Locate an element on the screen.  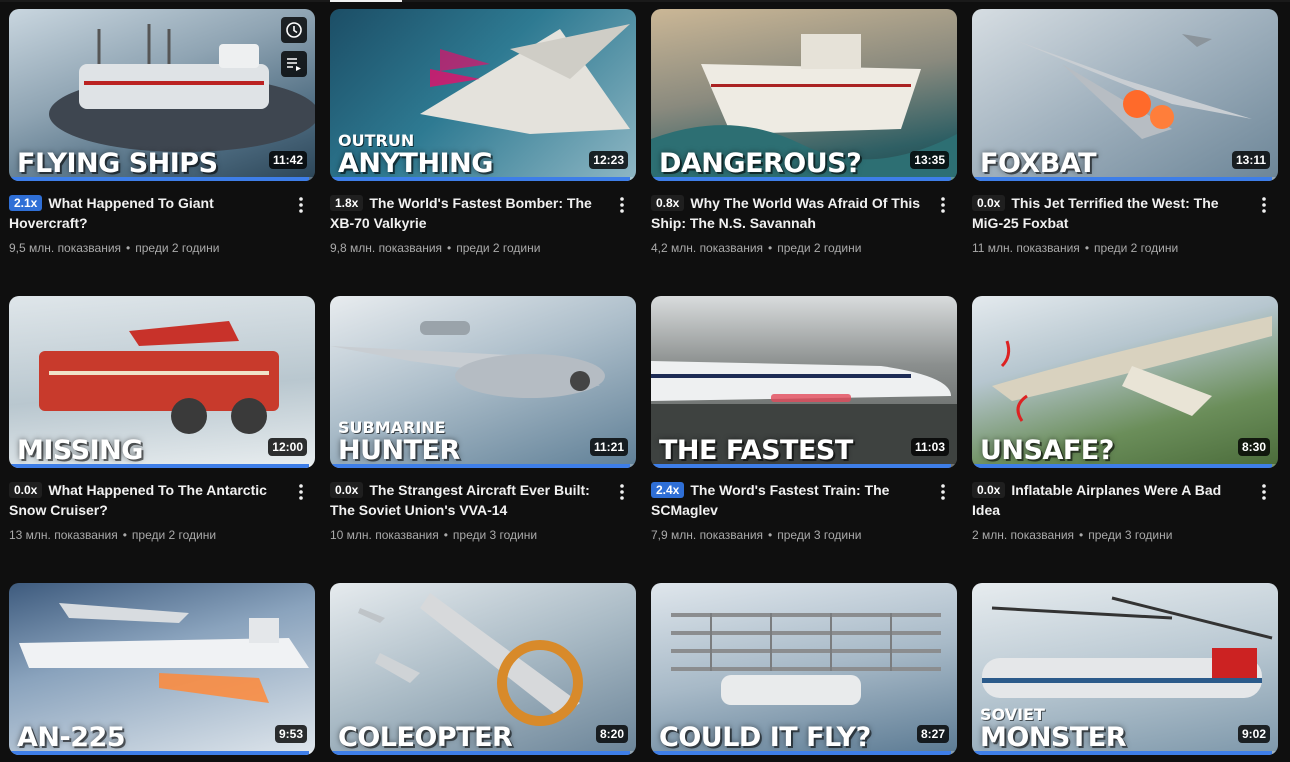
thumbnail-subtitle: SOVIET is located at coordinates (1012, 714).